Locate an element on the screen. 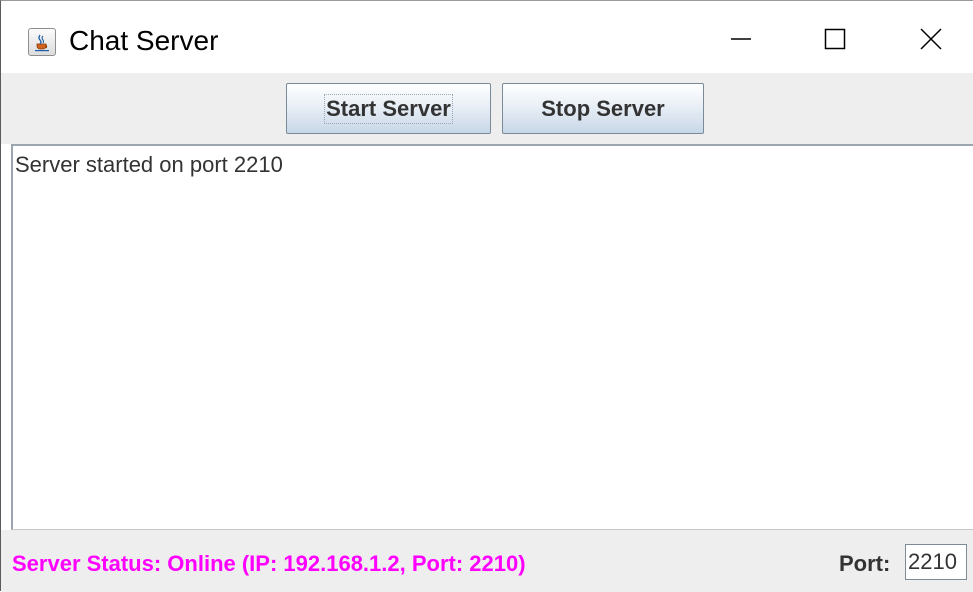 This screenshot has height=592, width=973. start-server-label: Start Server is located at coordinates (388, 108).